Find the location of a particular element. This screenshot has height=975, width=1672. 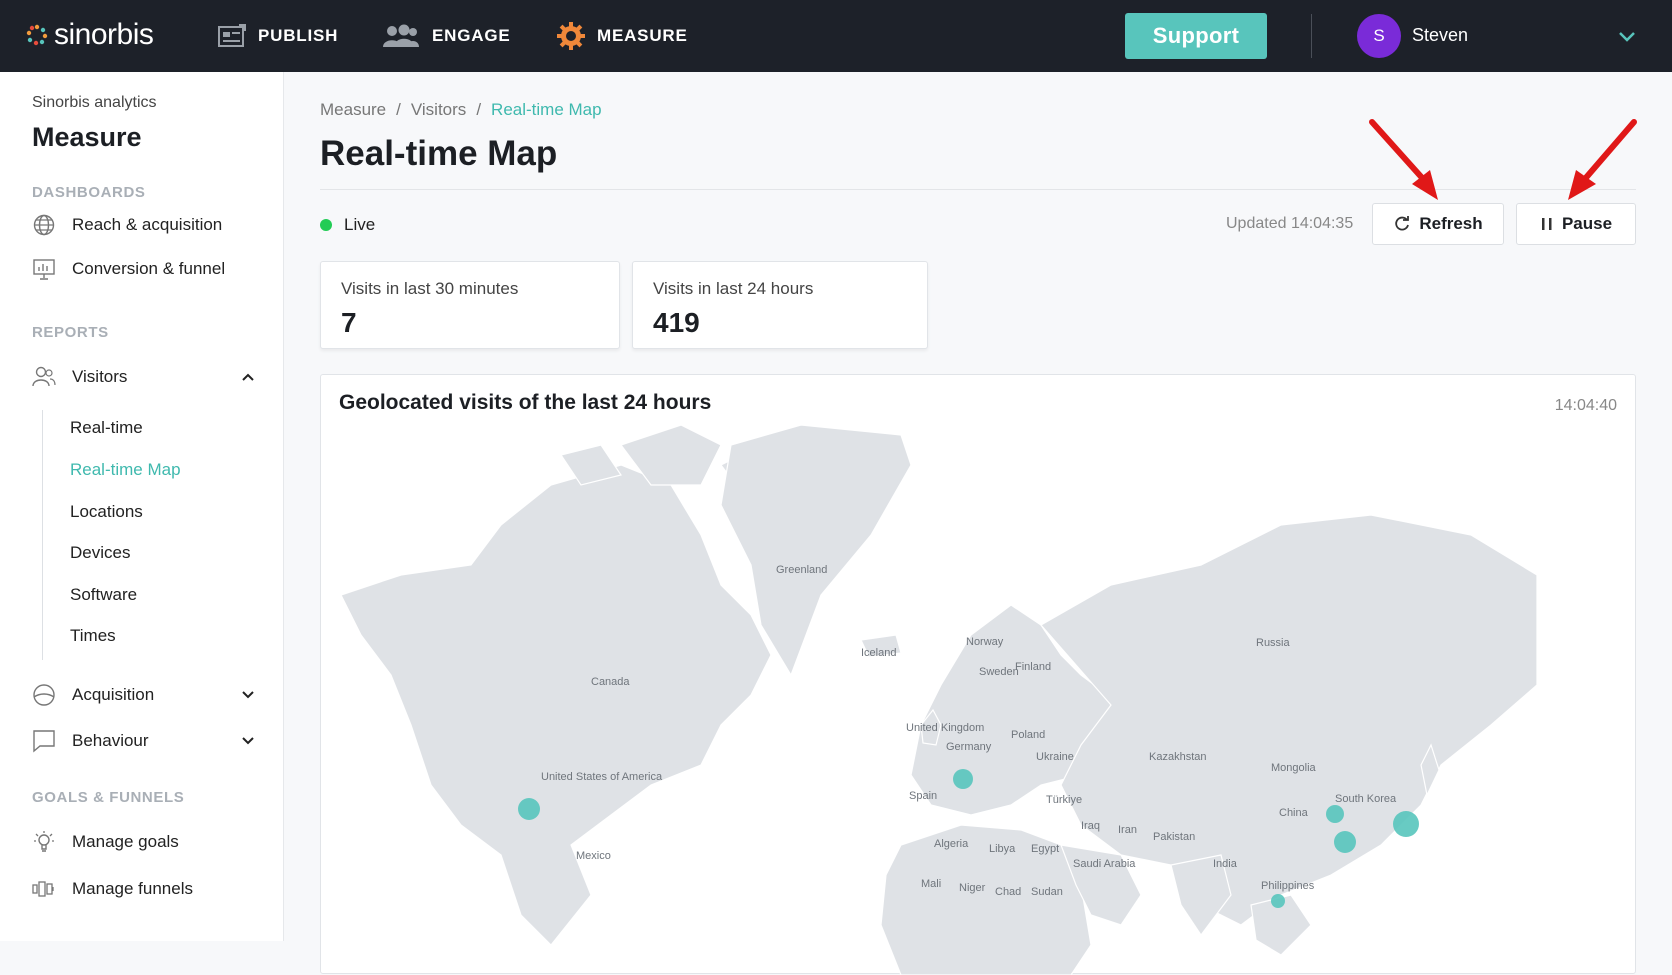

stat-card-24h: Visits in last 24 hours 419 is located at coordinates (780, 305).